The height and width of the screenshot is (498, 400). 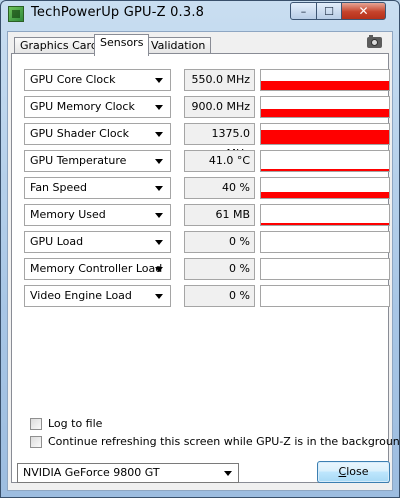 What do you see at coordinates (374, 41) in the screenshot?
I see `camera-icon` at bounding box center [374, 41].